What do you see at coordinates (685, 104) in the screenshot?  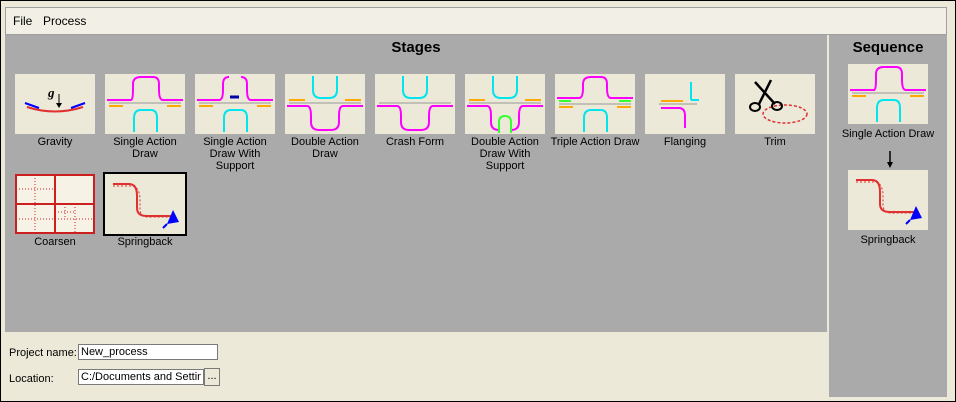 I see `flanging-icon` at bounding box center [685, 104].